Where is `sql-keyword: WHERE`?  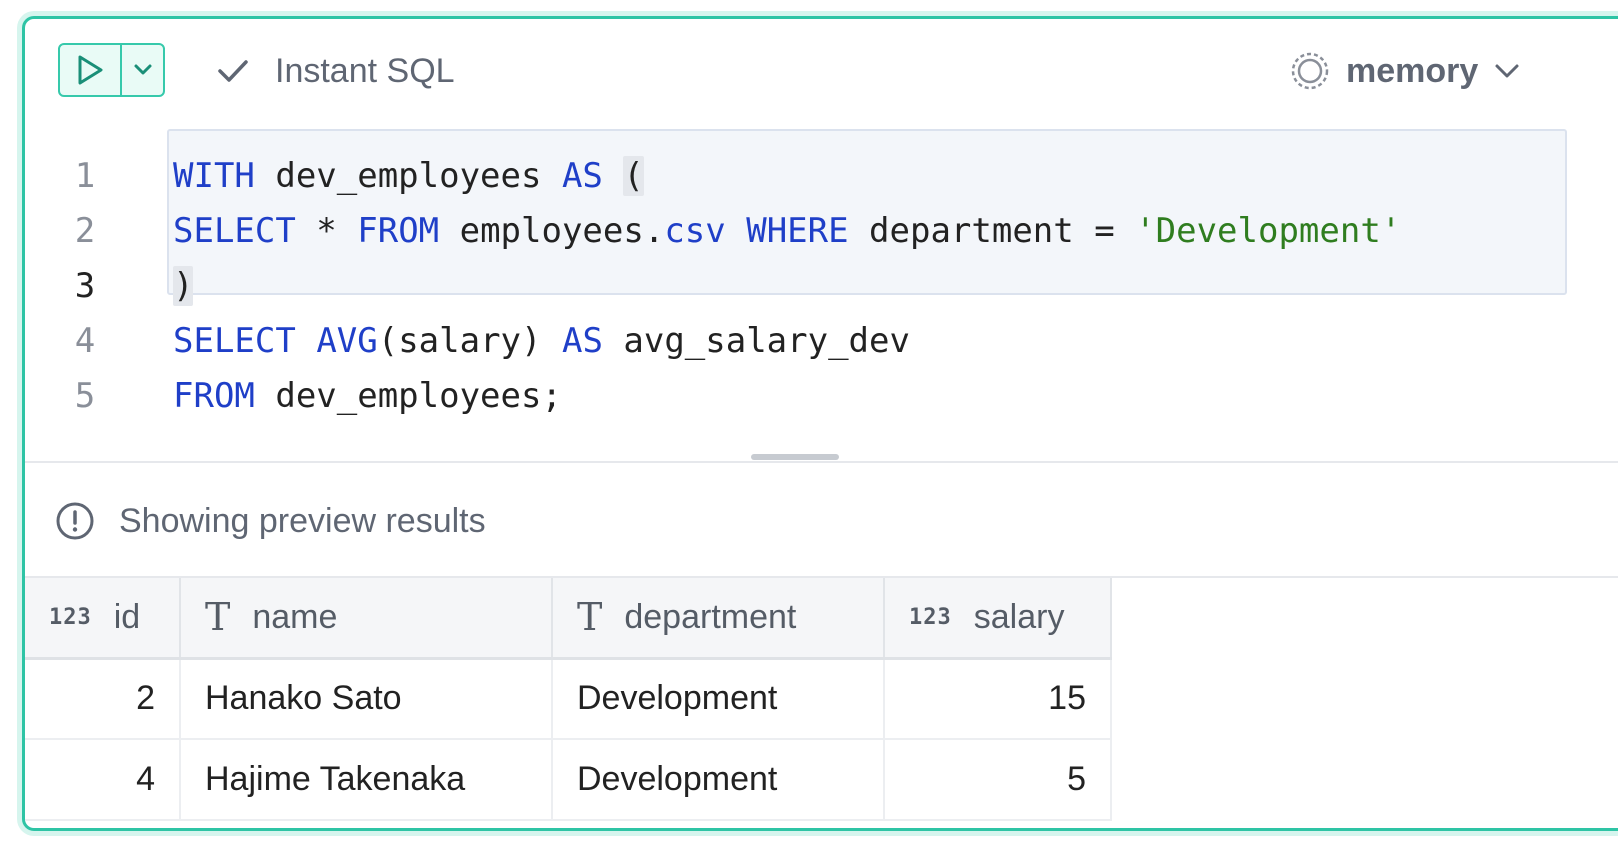
sql-keyword: WHERE is located at coordinates (797, 231).